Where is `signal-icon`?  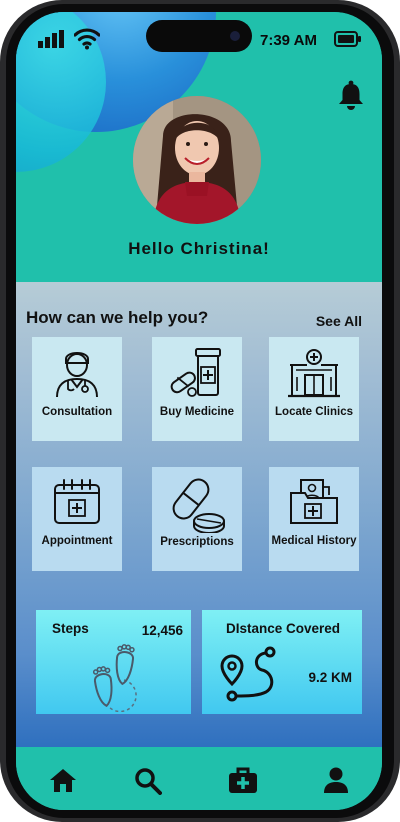 signal-icon is located at coordinates (51, 39).